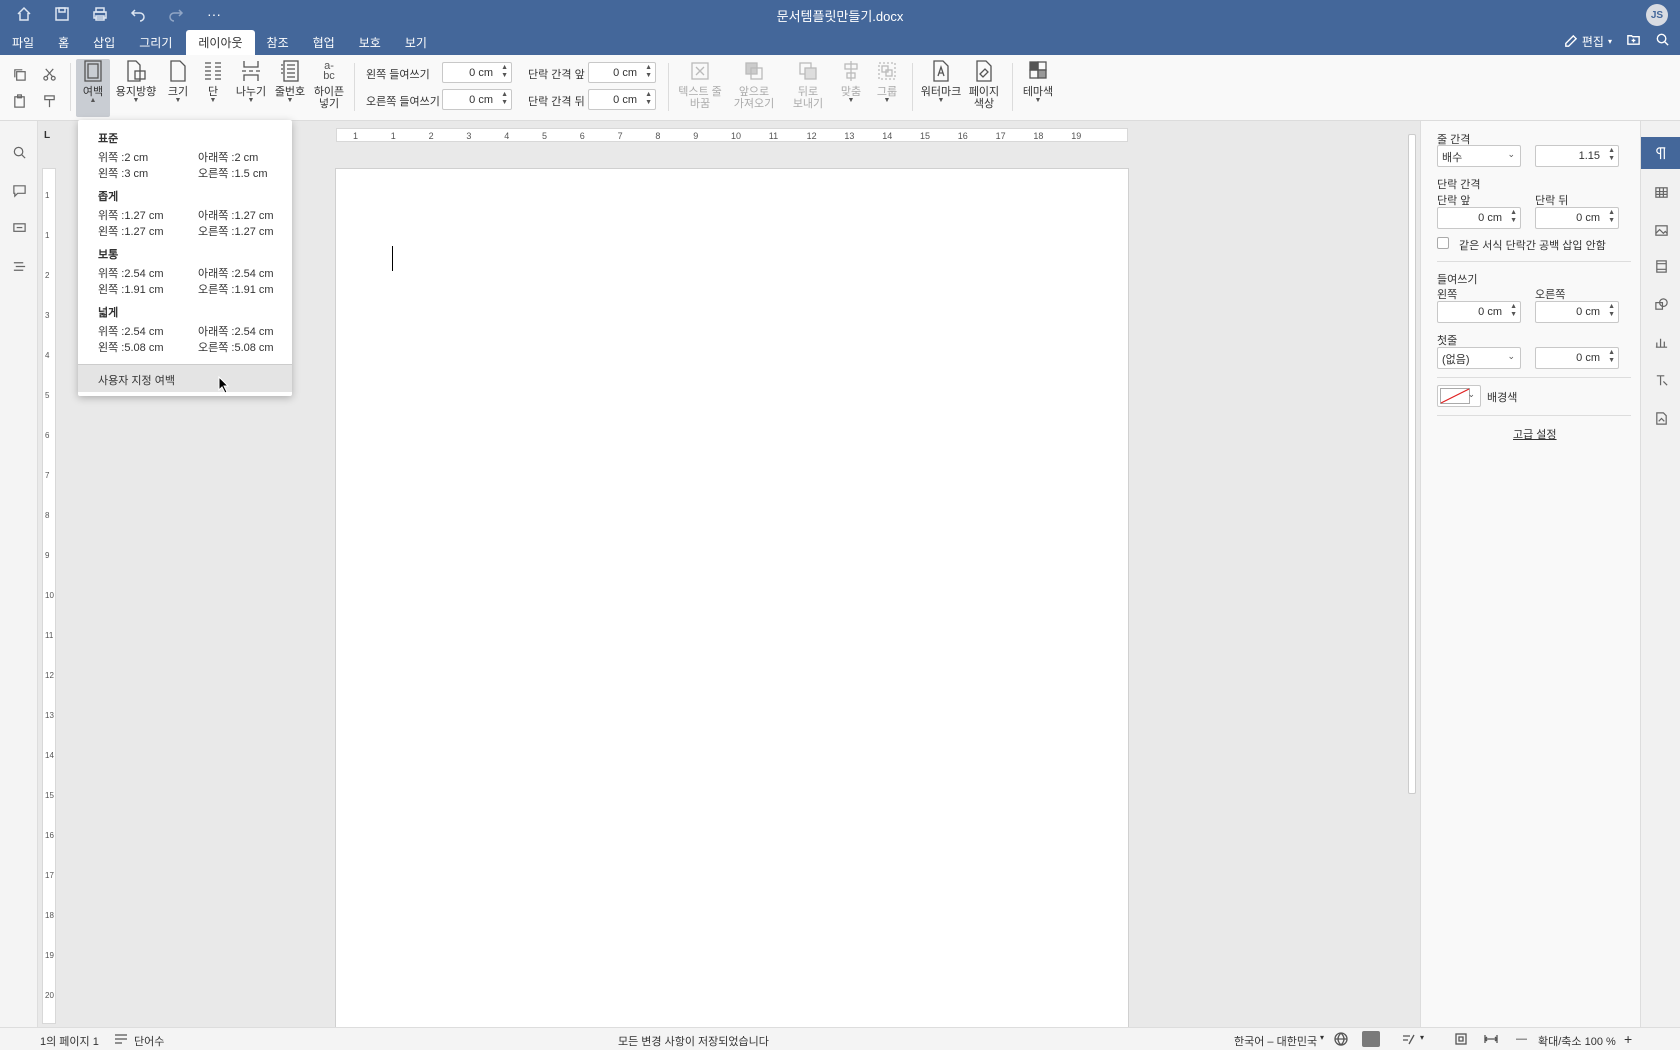 This screenshot has height=1050, width=1680. I want to click on size-button: 크기 ▼, so click(178, 88).